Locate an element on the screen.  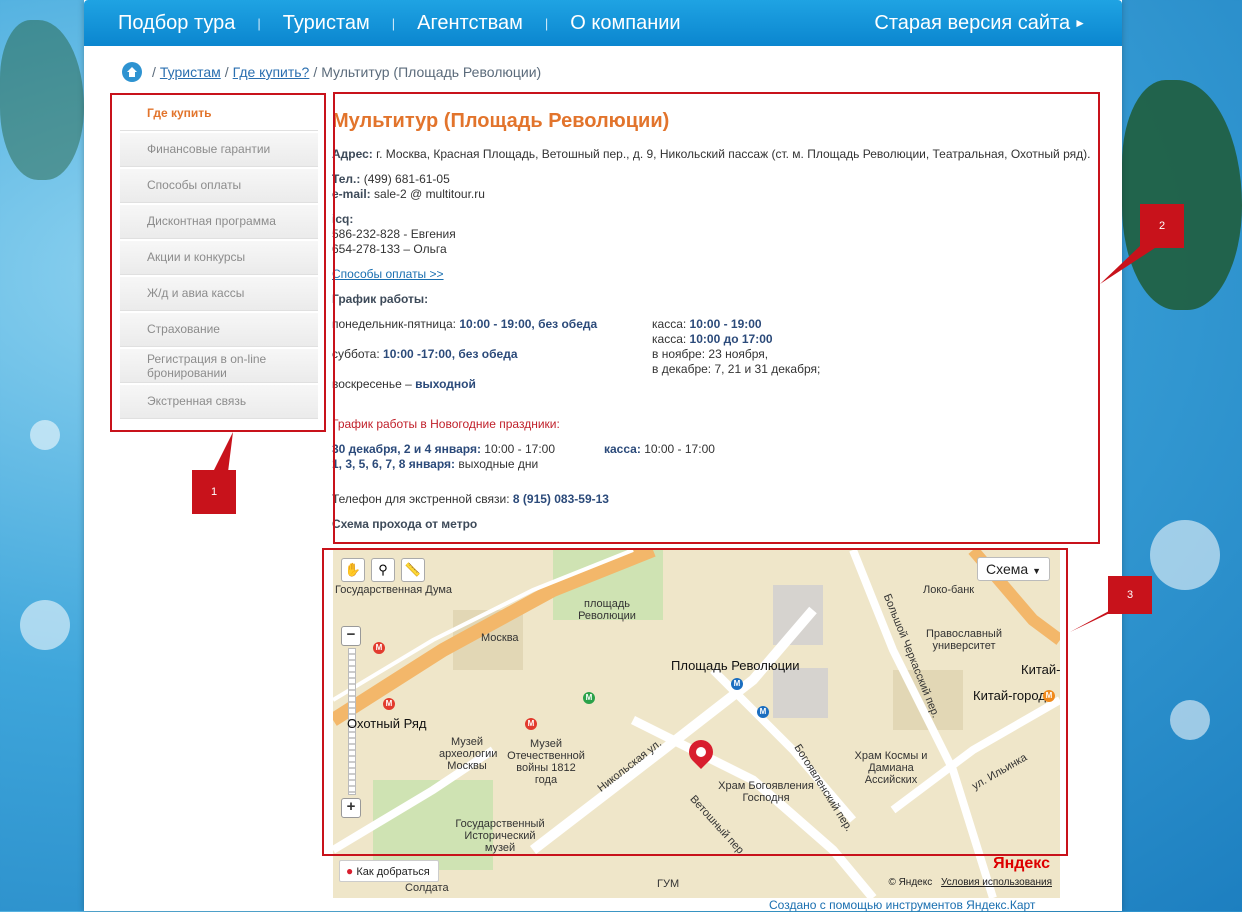
old-site-label: Старая версия сайта is located at coordinates (972, 23).